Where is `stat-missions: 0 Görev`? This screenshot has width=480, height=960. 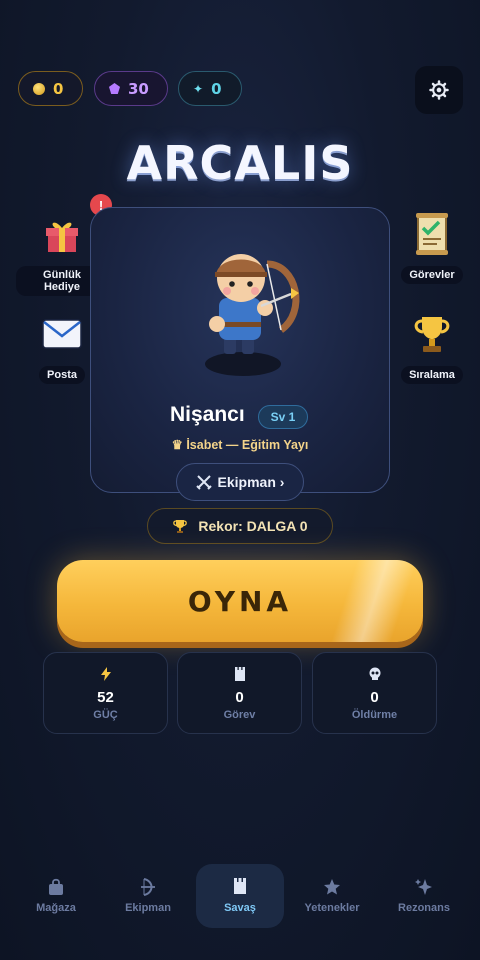
stat-missions: 0 Görev is located at coordinates (239, 693).